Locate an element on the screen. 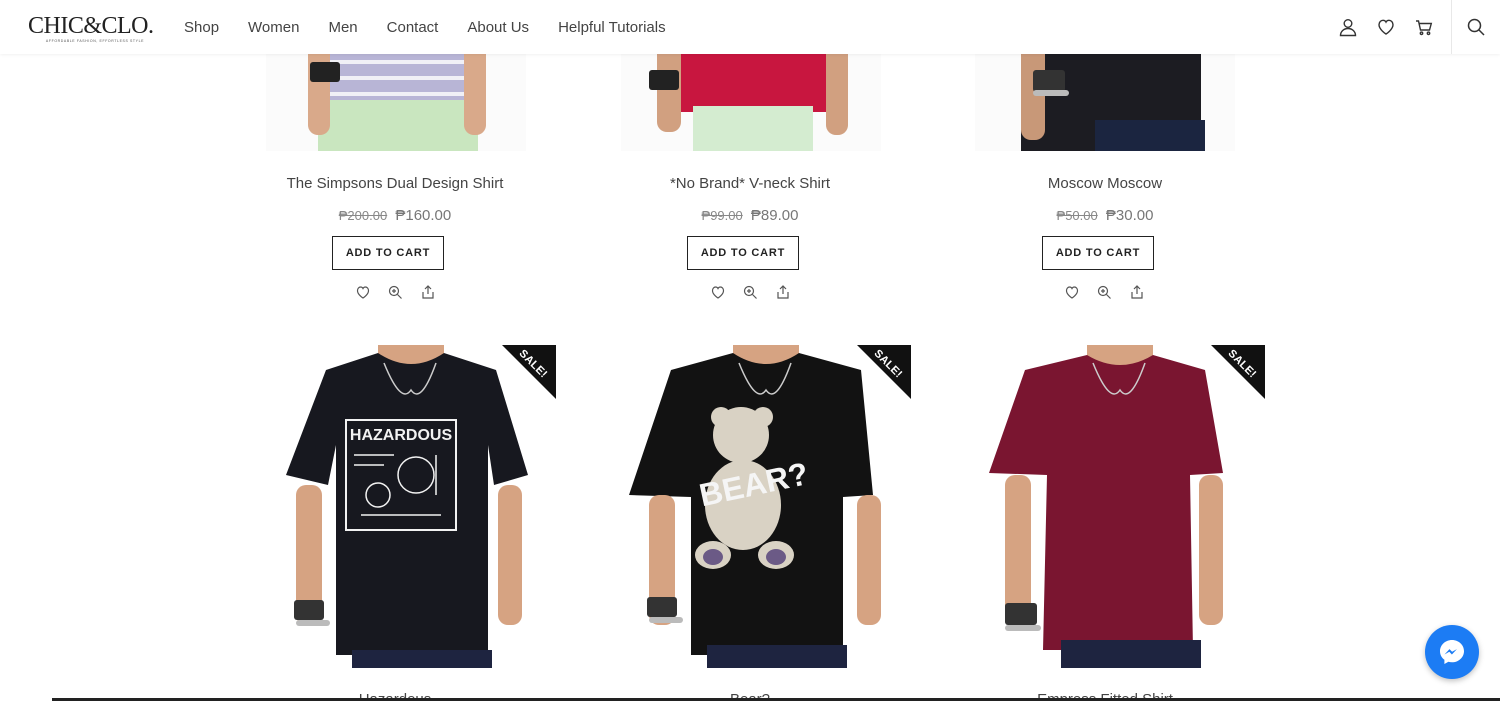 This screenshot has height=701, width=1500. logo-text: CHIC&CLO. is located at coordinates (91, 26).